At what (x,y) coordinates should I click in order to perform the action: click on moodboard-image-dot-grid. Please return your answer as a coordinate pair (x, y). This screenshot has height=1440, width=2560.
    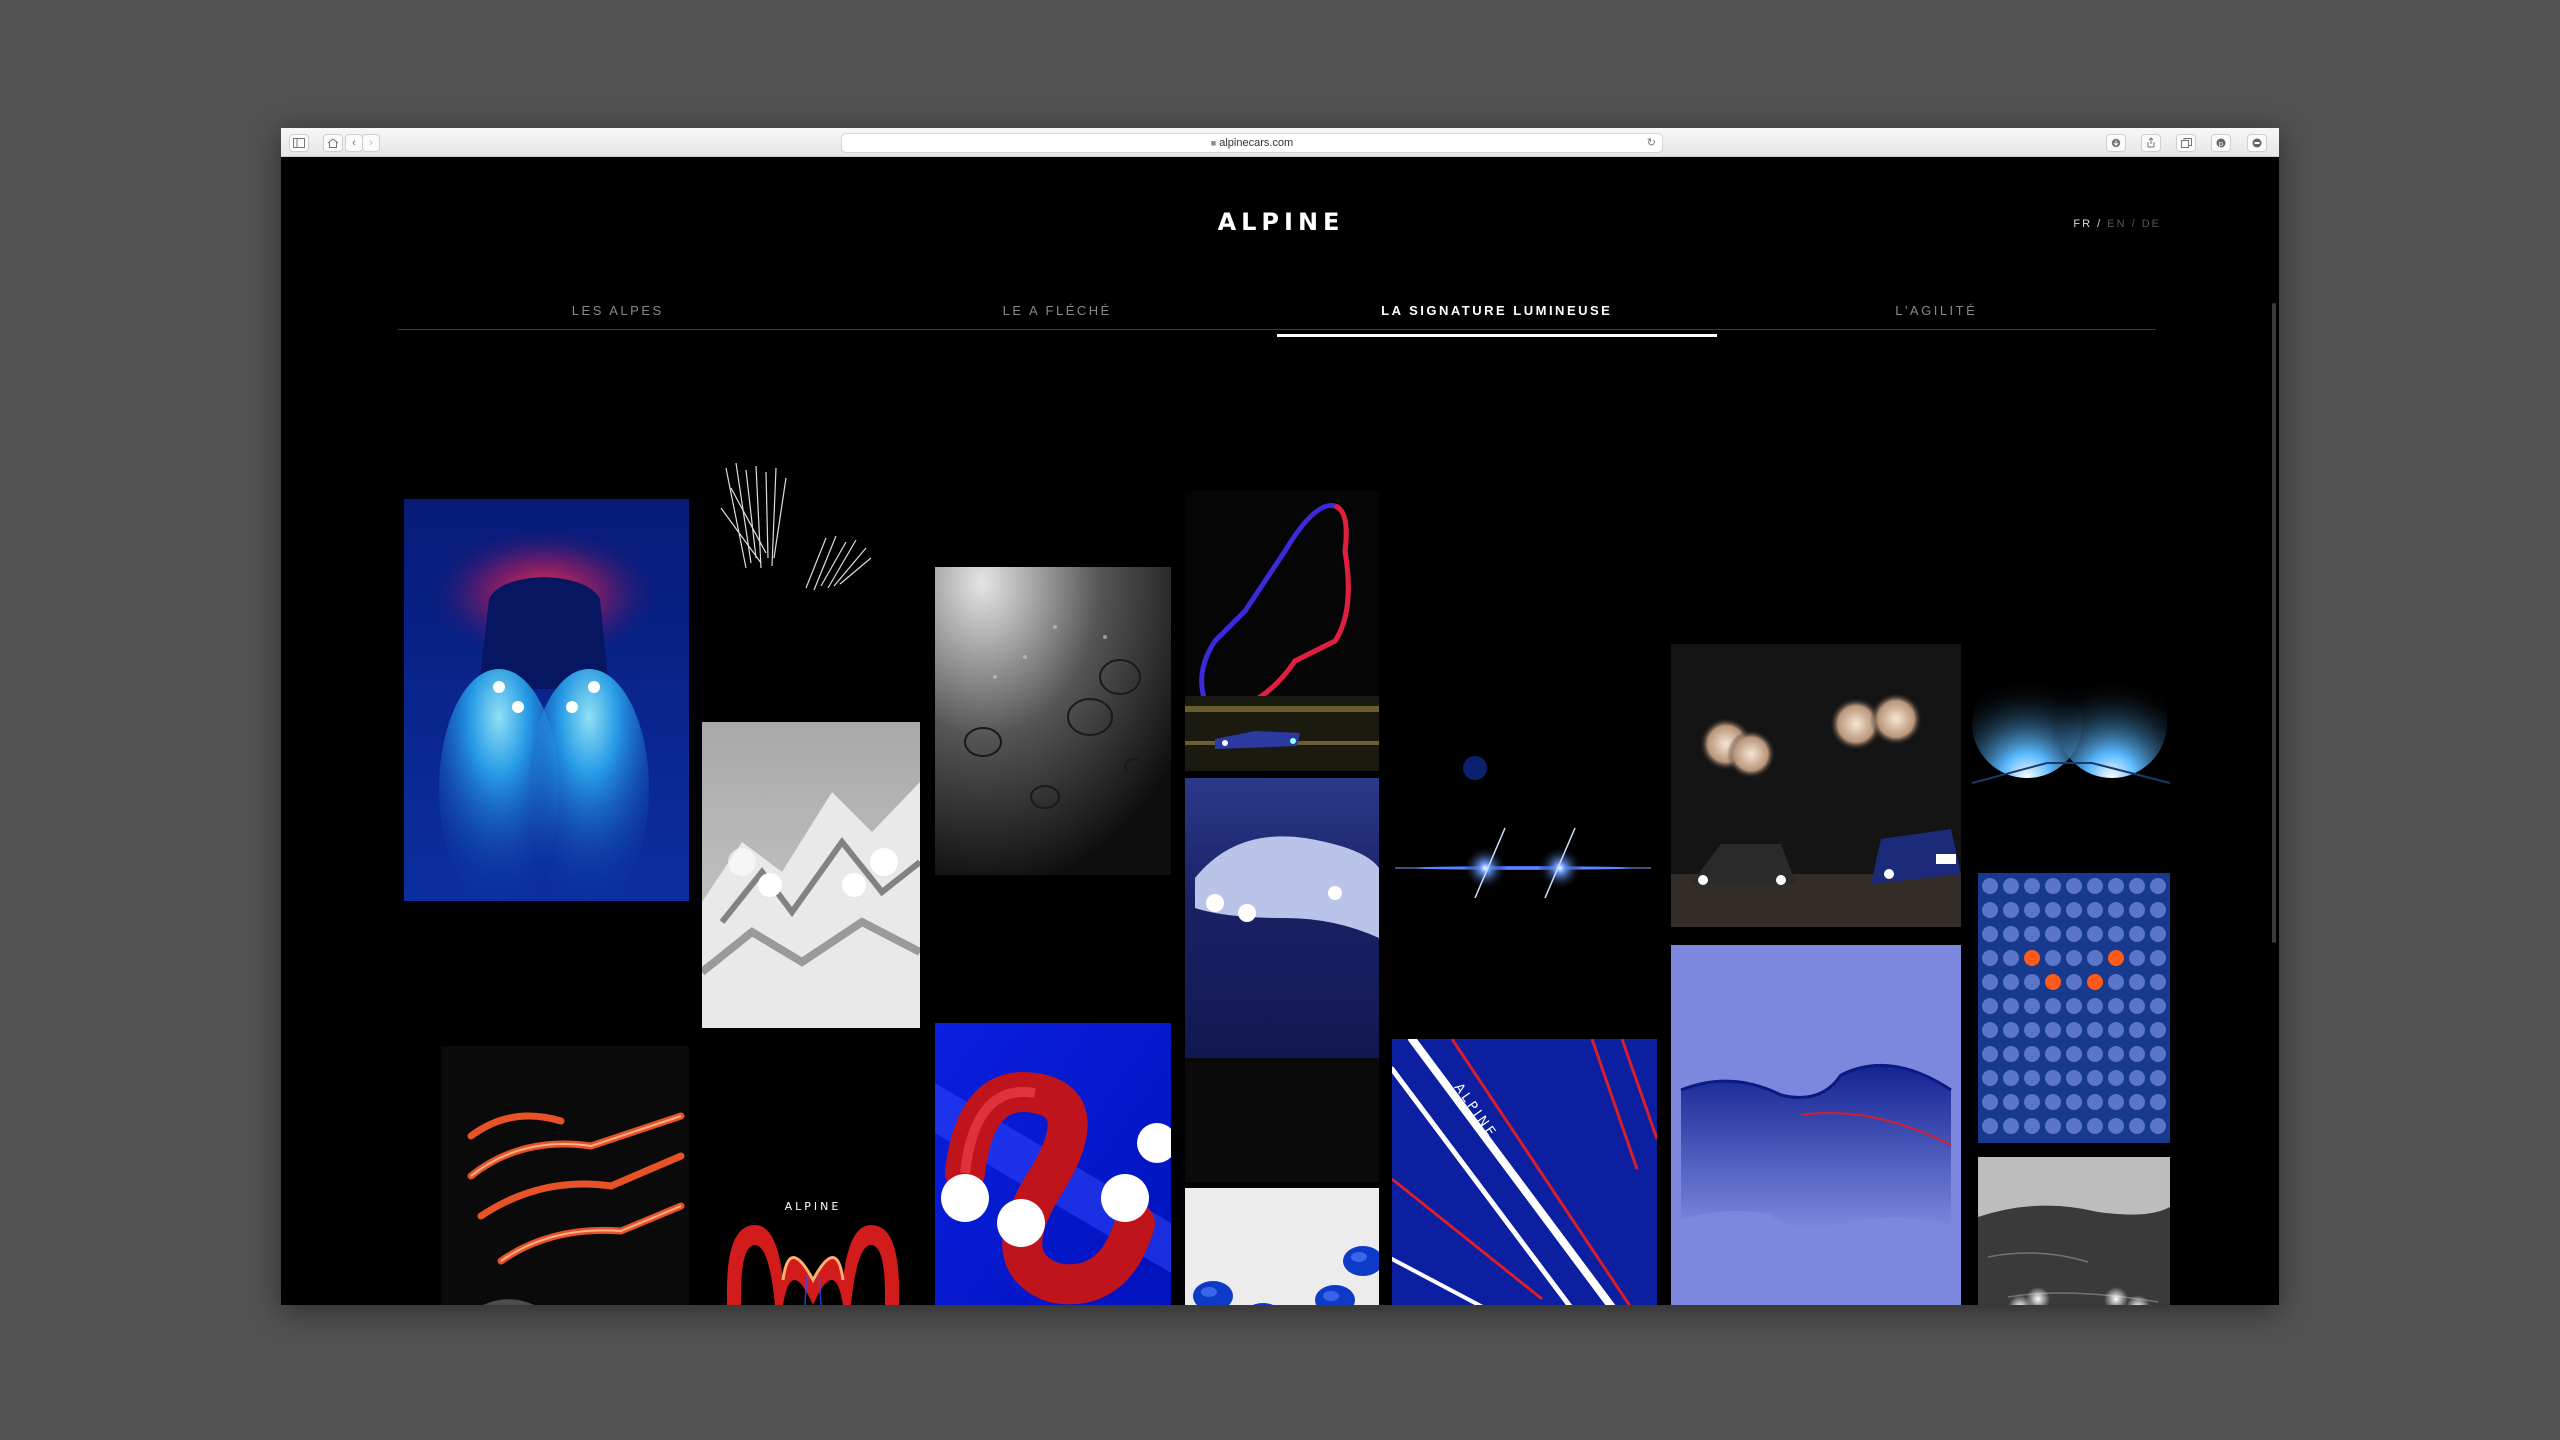
    Looking at the image, I should click on (2074, 1008).